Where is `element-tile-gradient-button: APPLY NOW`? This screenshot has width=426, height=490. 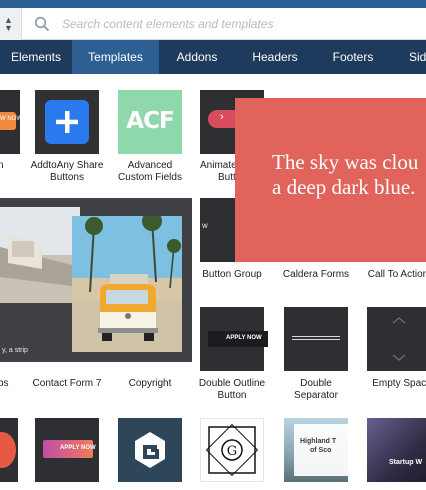
element-tile-gradient-button: APPLY NOW is located at coordinates (67, 450).